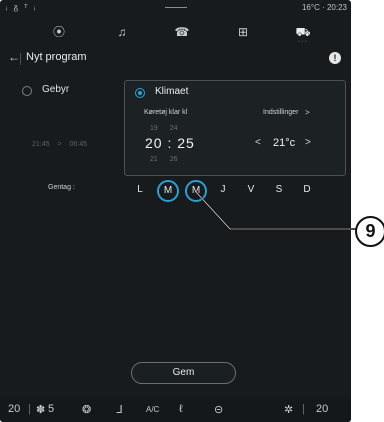 Image resolution: width=384 pixels, height=422 pixels. I want to click on callout-leader-line, so click(276, 210).